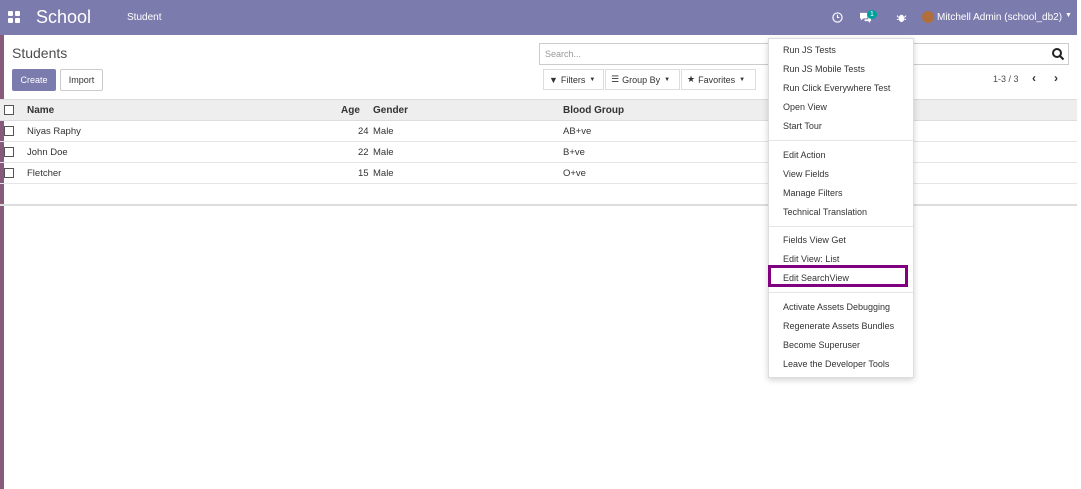 The width and height of the screenshot is (1081, 489). What do you see at coordinates (836, 364) in the screenshot?
I see `menu-item-leave-developer-tools: Leave the Developer Tools` at bounding box center [836, 364].